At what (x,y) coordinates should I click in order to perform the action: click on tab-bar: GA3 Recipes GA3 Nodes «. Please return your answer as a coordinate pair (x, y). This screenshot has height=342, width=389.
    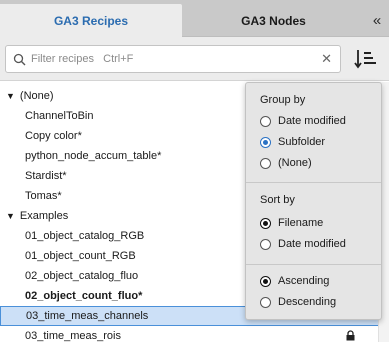
    Looking at the image, I should click on (194, 18).